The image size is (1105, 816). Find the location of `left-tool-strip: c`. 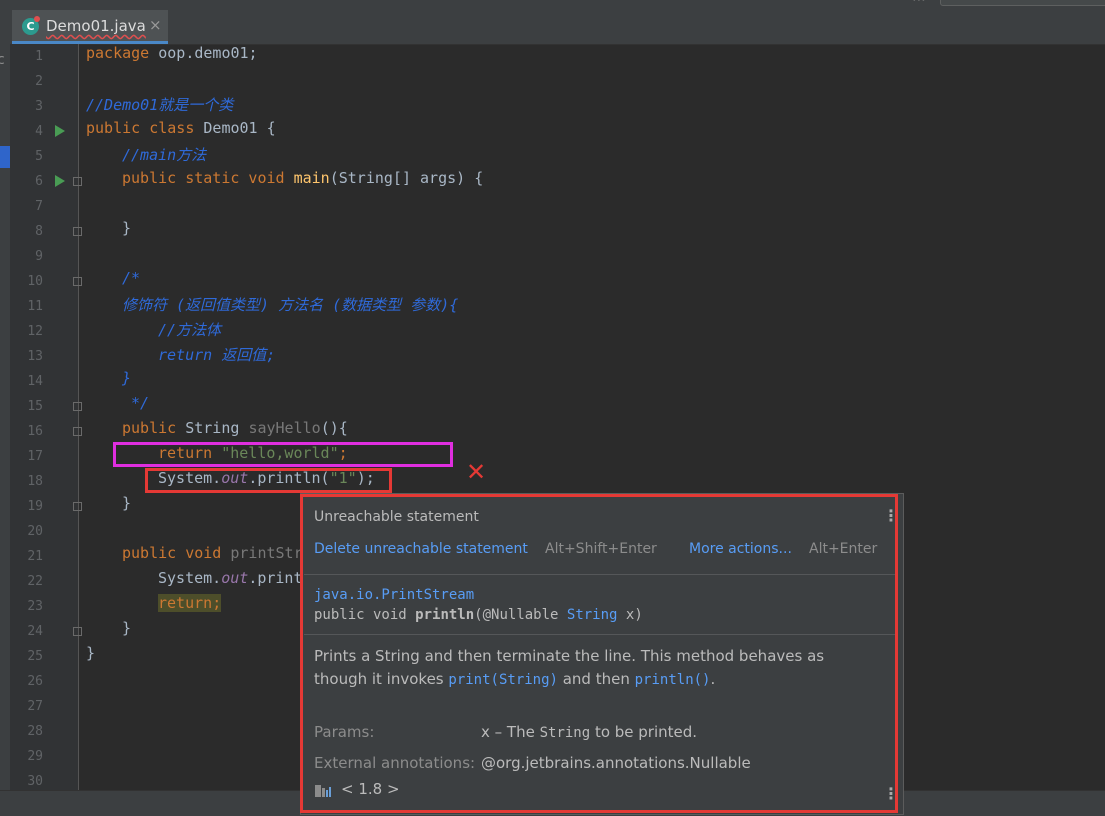

left-tool-strip: c is located at coordinates (5, 417).